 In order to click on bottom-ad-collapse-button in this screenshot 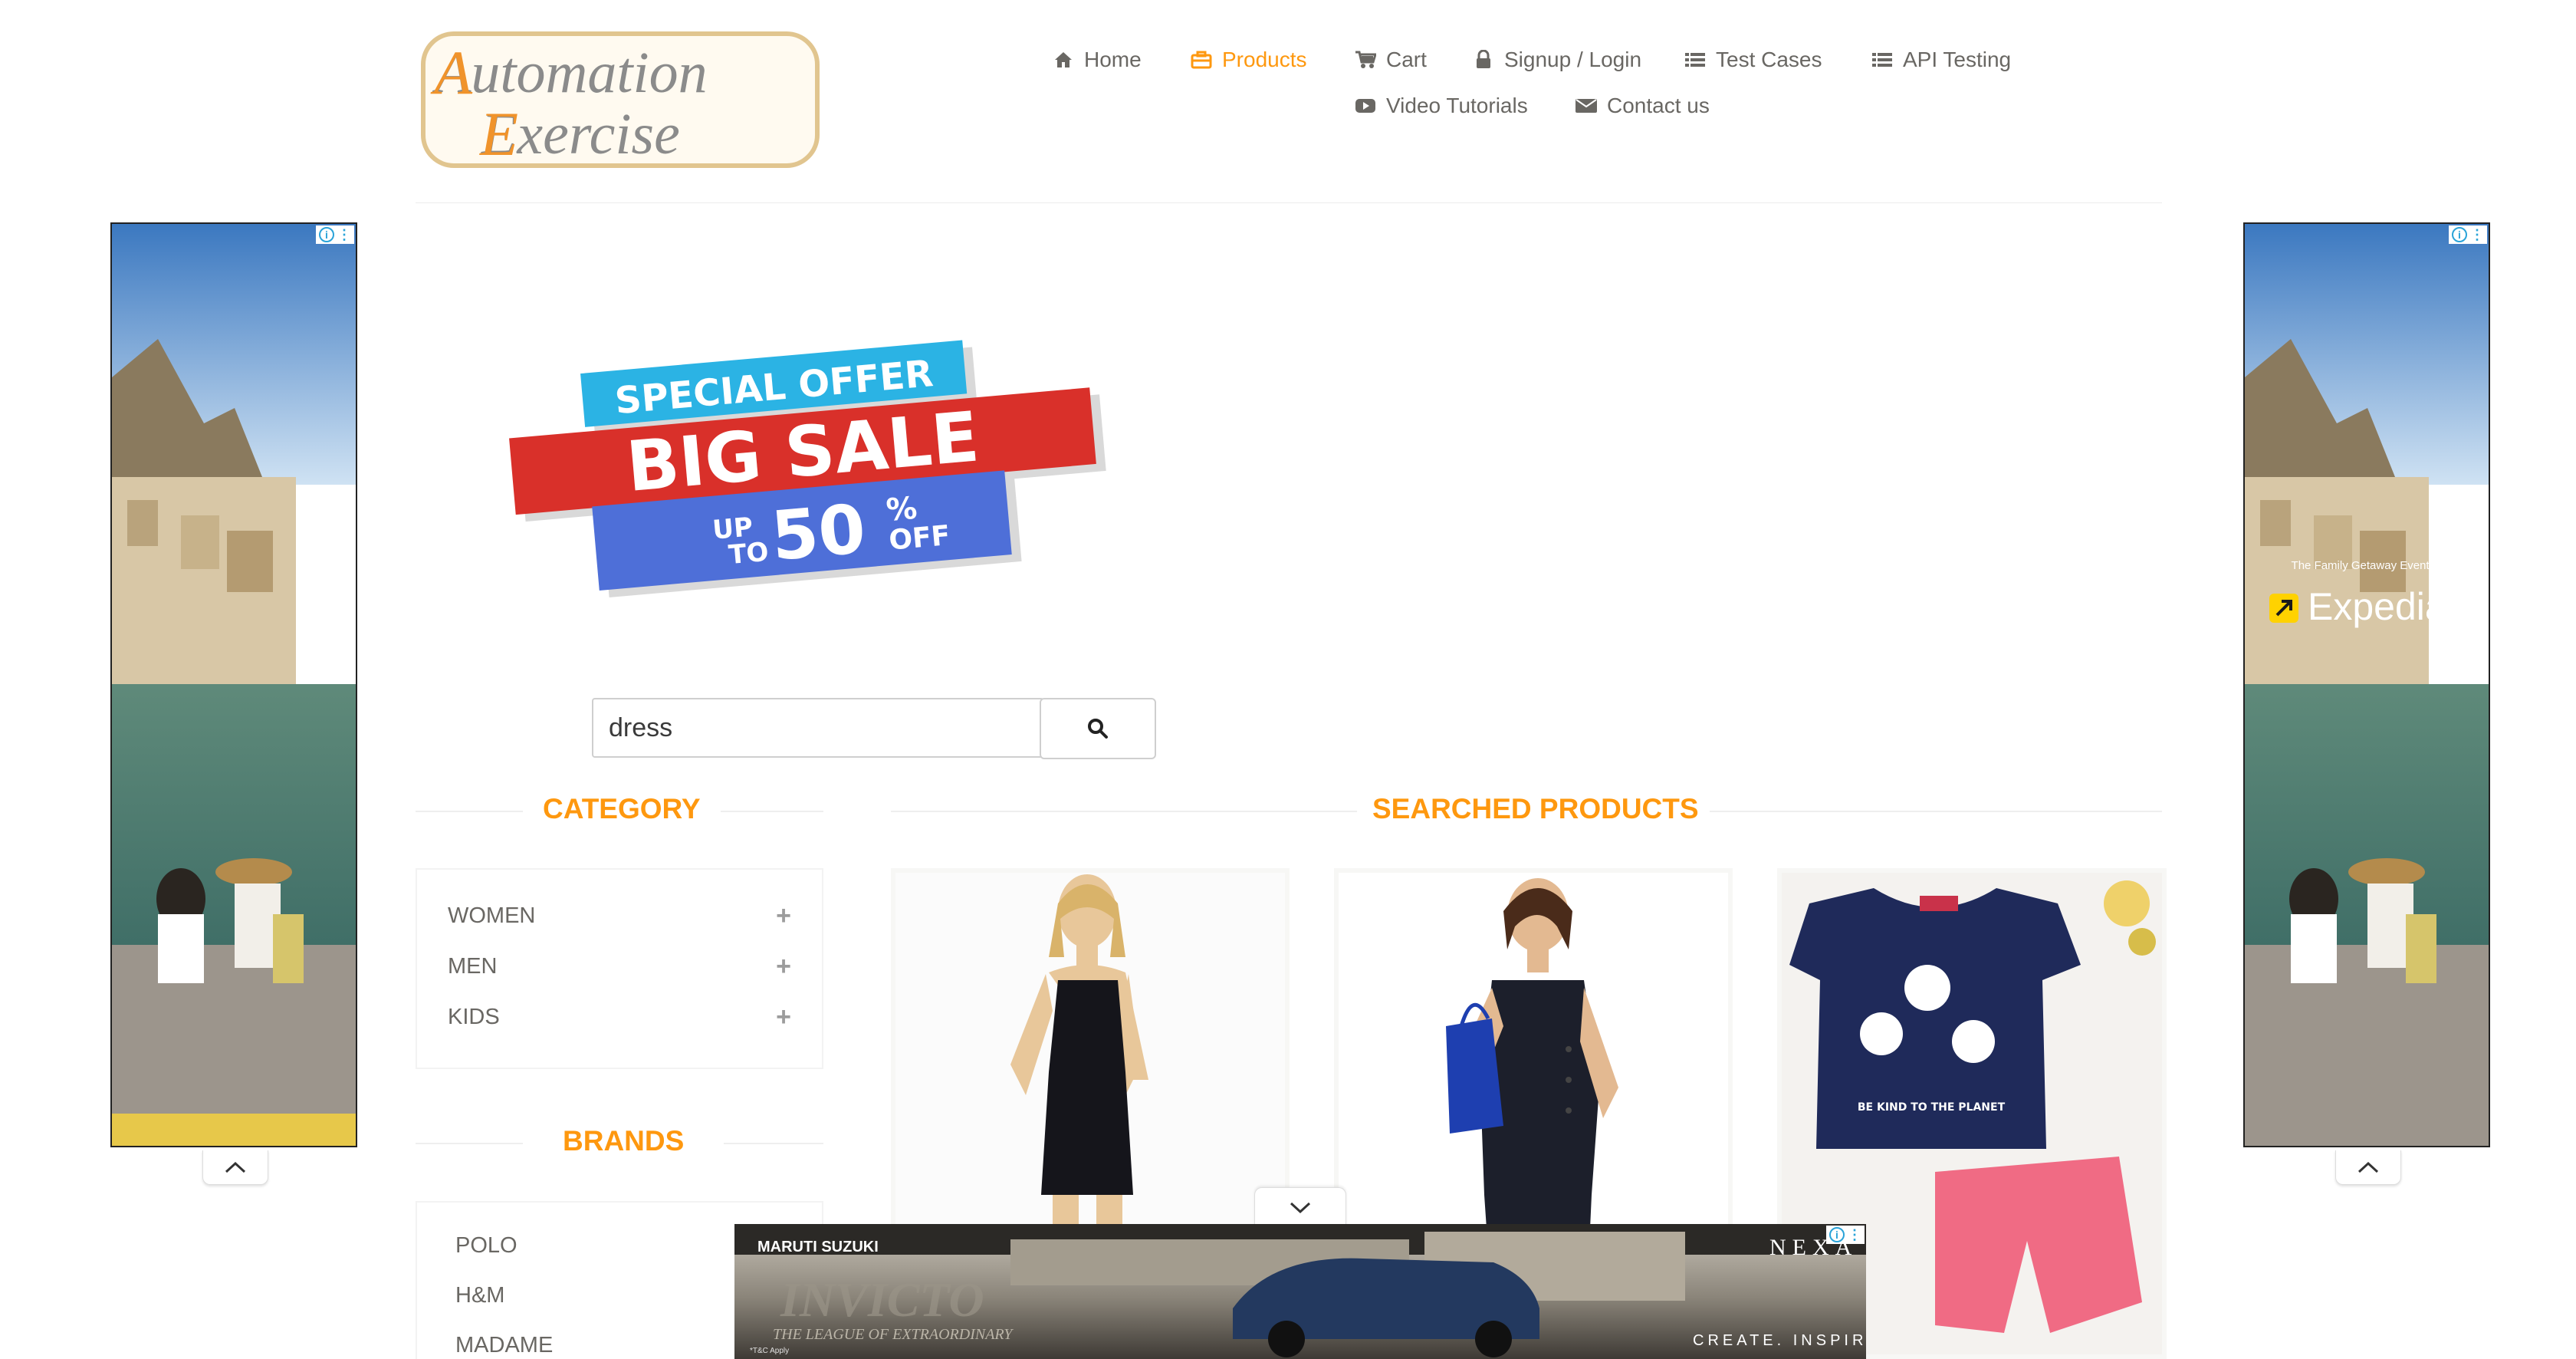, I will do `click(1300, 1207)`.